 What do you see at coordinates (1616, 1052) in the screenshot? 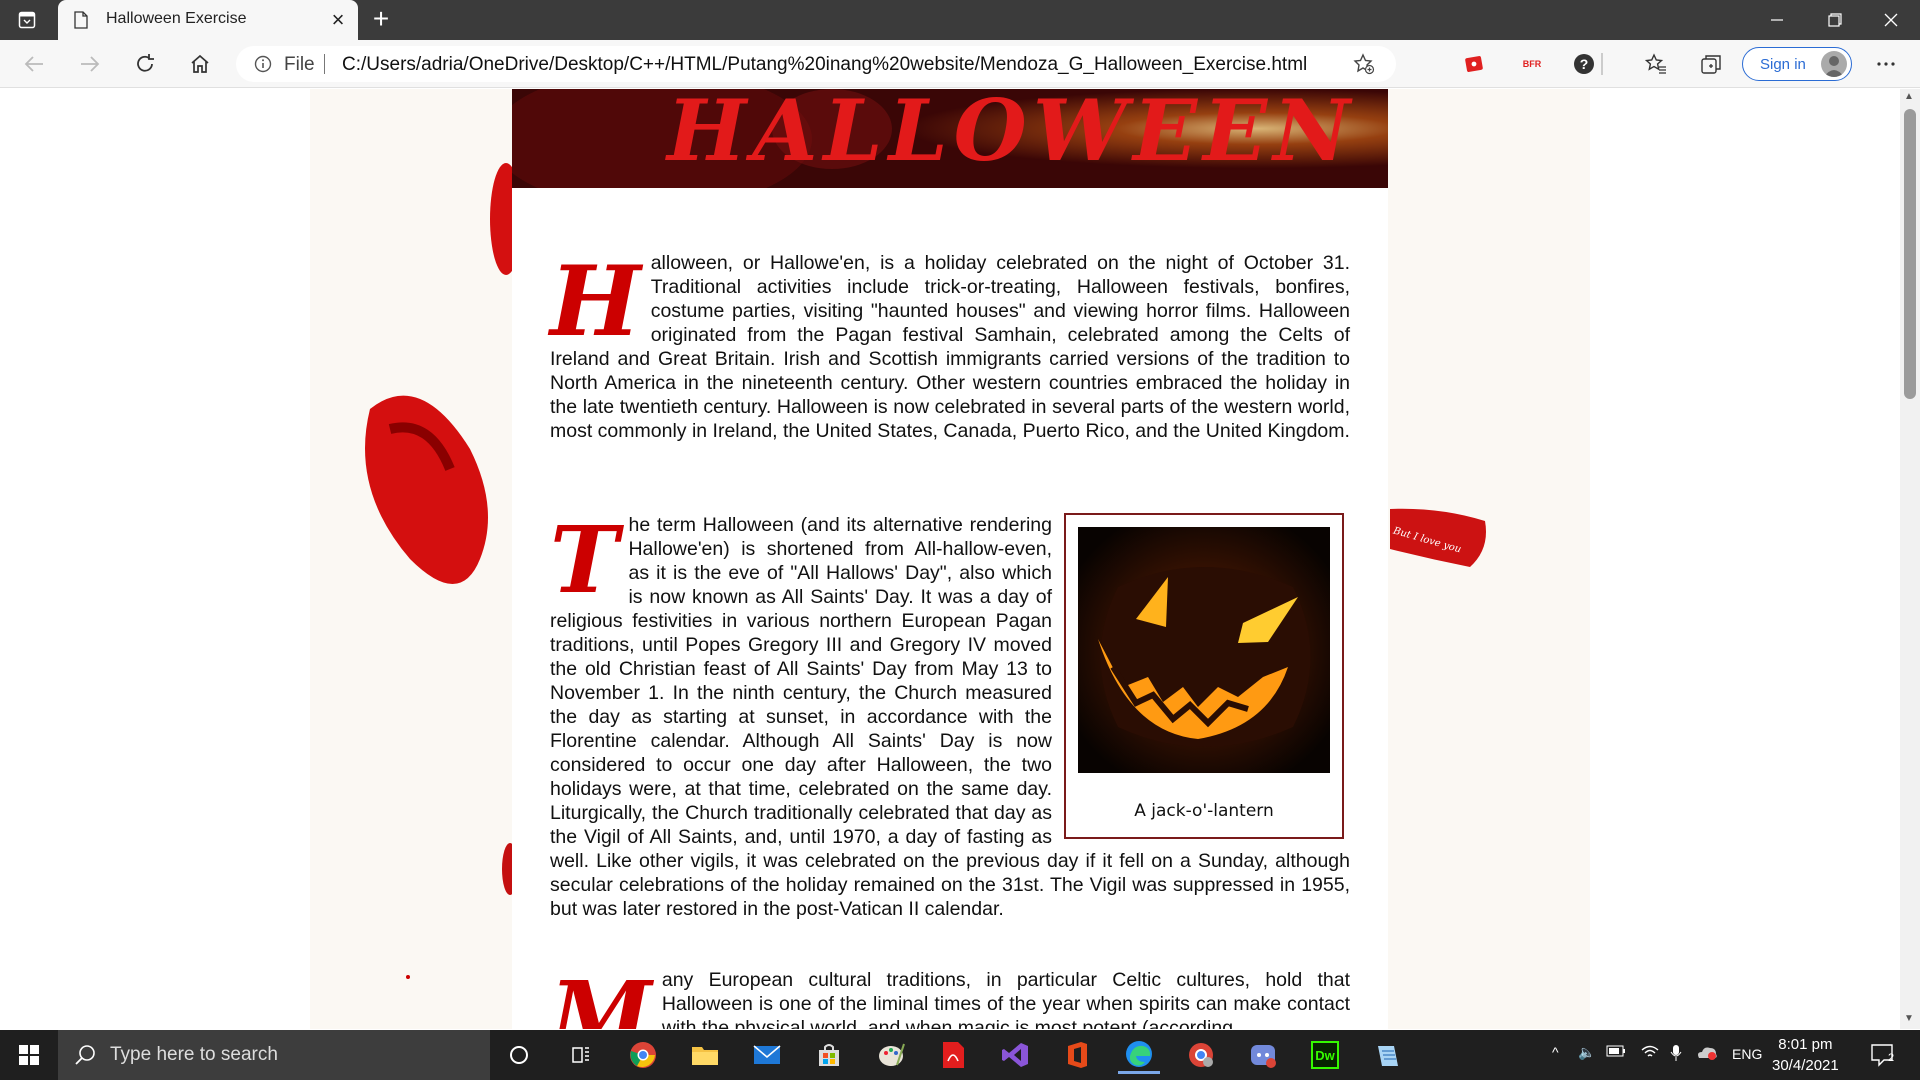
I see `battery-icon` at bounding box center [1616, 1052].